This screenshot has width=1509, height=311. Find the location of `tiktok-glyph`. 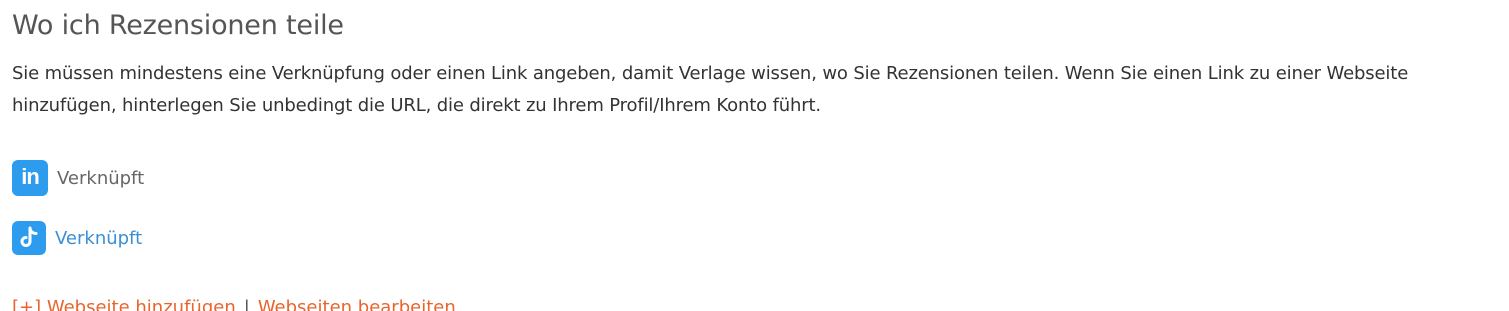

tiktok-glyph is located at coordinates (29, 236).